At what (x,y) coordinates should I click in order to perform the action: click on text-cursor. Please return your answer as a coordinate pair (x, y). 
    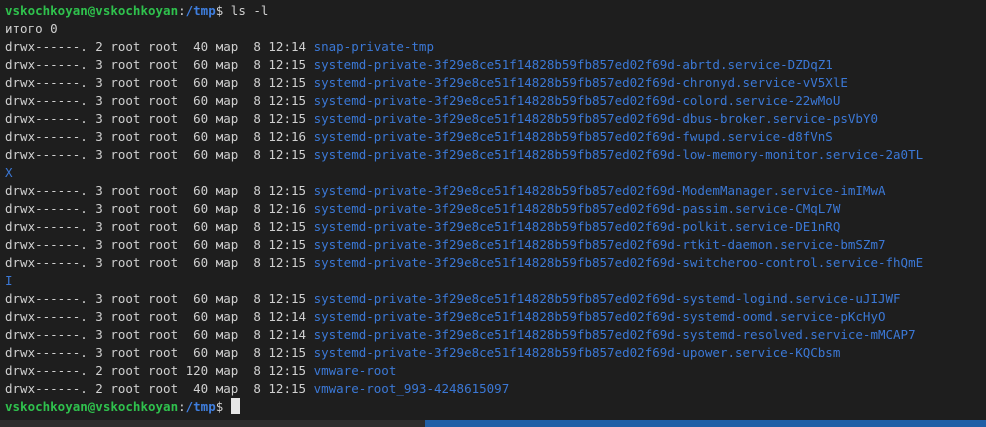
    Looking at the image, I should click on (235, 406).